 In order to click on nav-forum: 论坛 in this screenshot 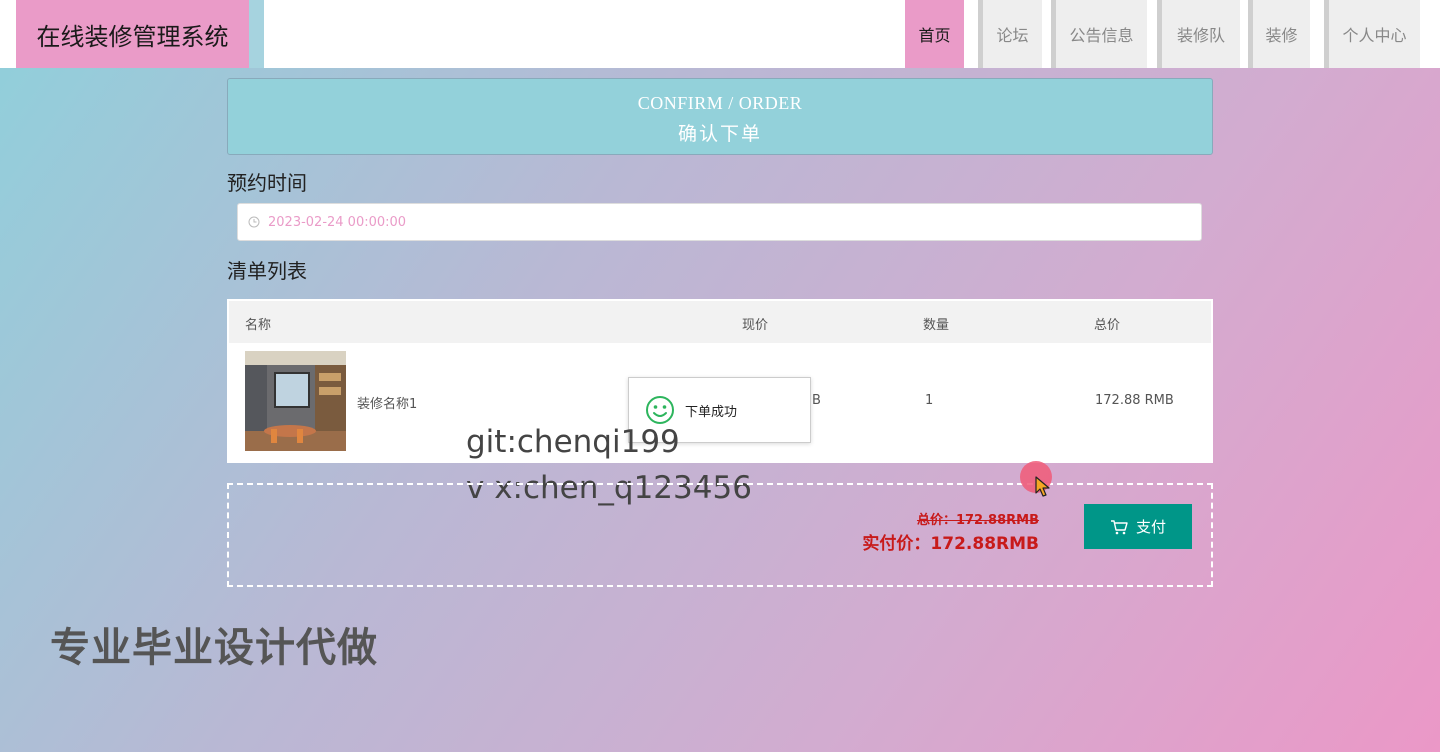, I will do `click(1010, 34)`.